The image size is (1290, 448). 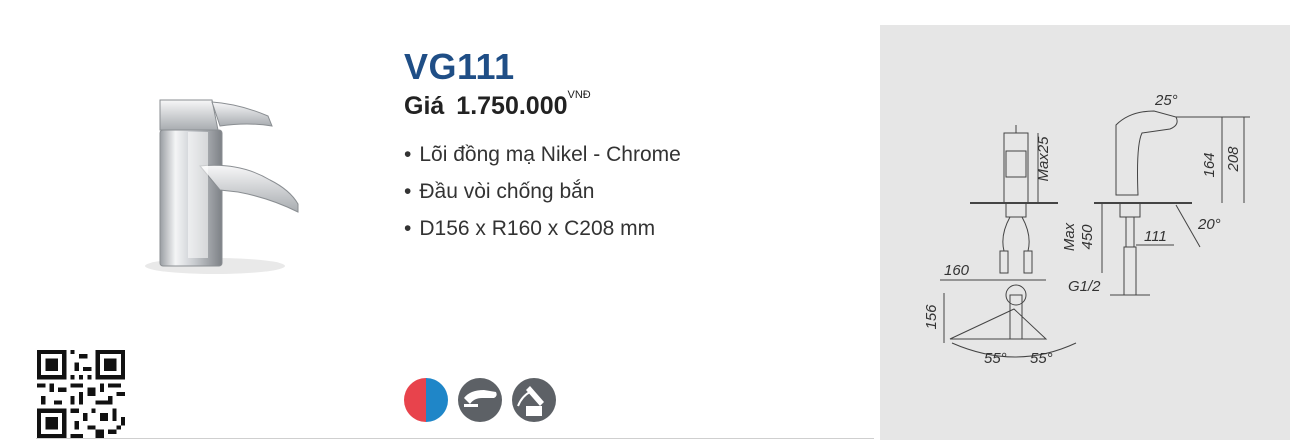 I want to click on divider, so click(x=455, y=438).